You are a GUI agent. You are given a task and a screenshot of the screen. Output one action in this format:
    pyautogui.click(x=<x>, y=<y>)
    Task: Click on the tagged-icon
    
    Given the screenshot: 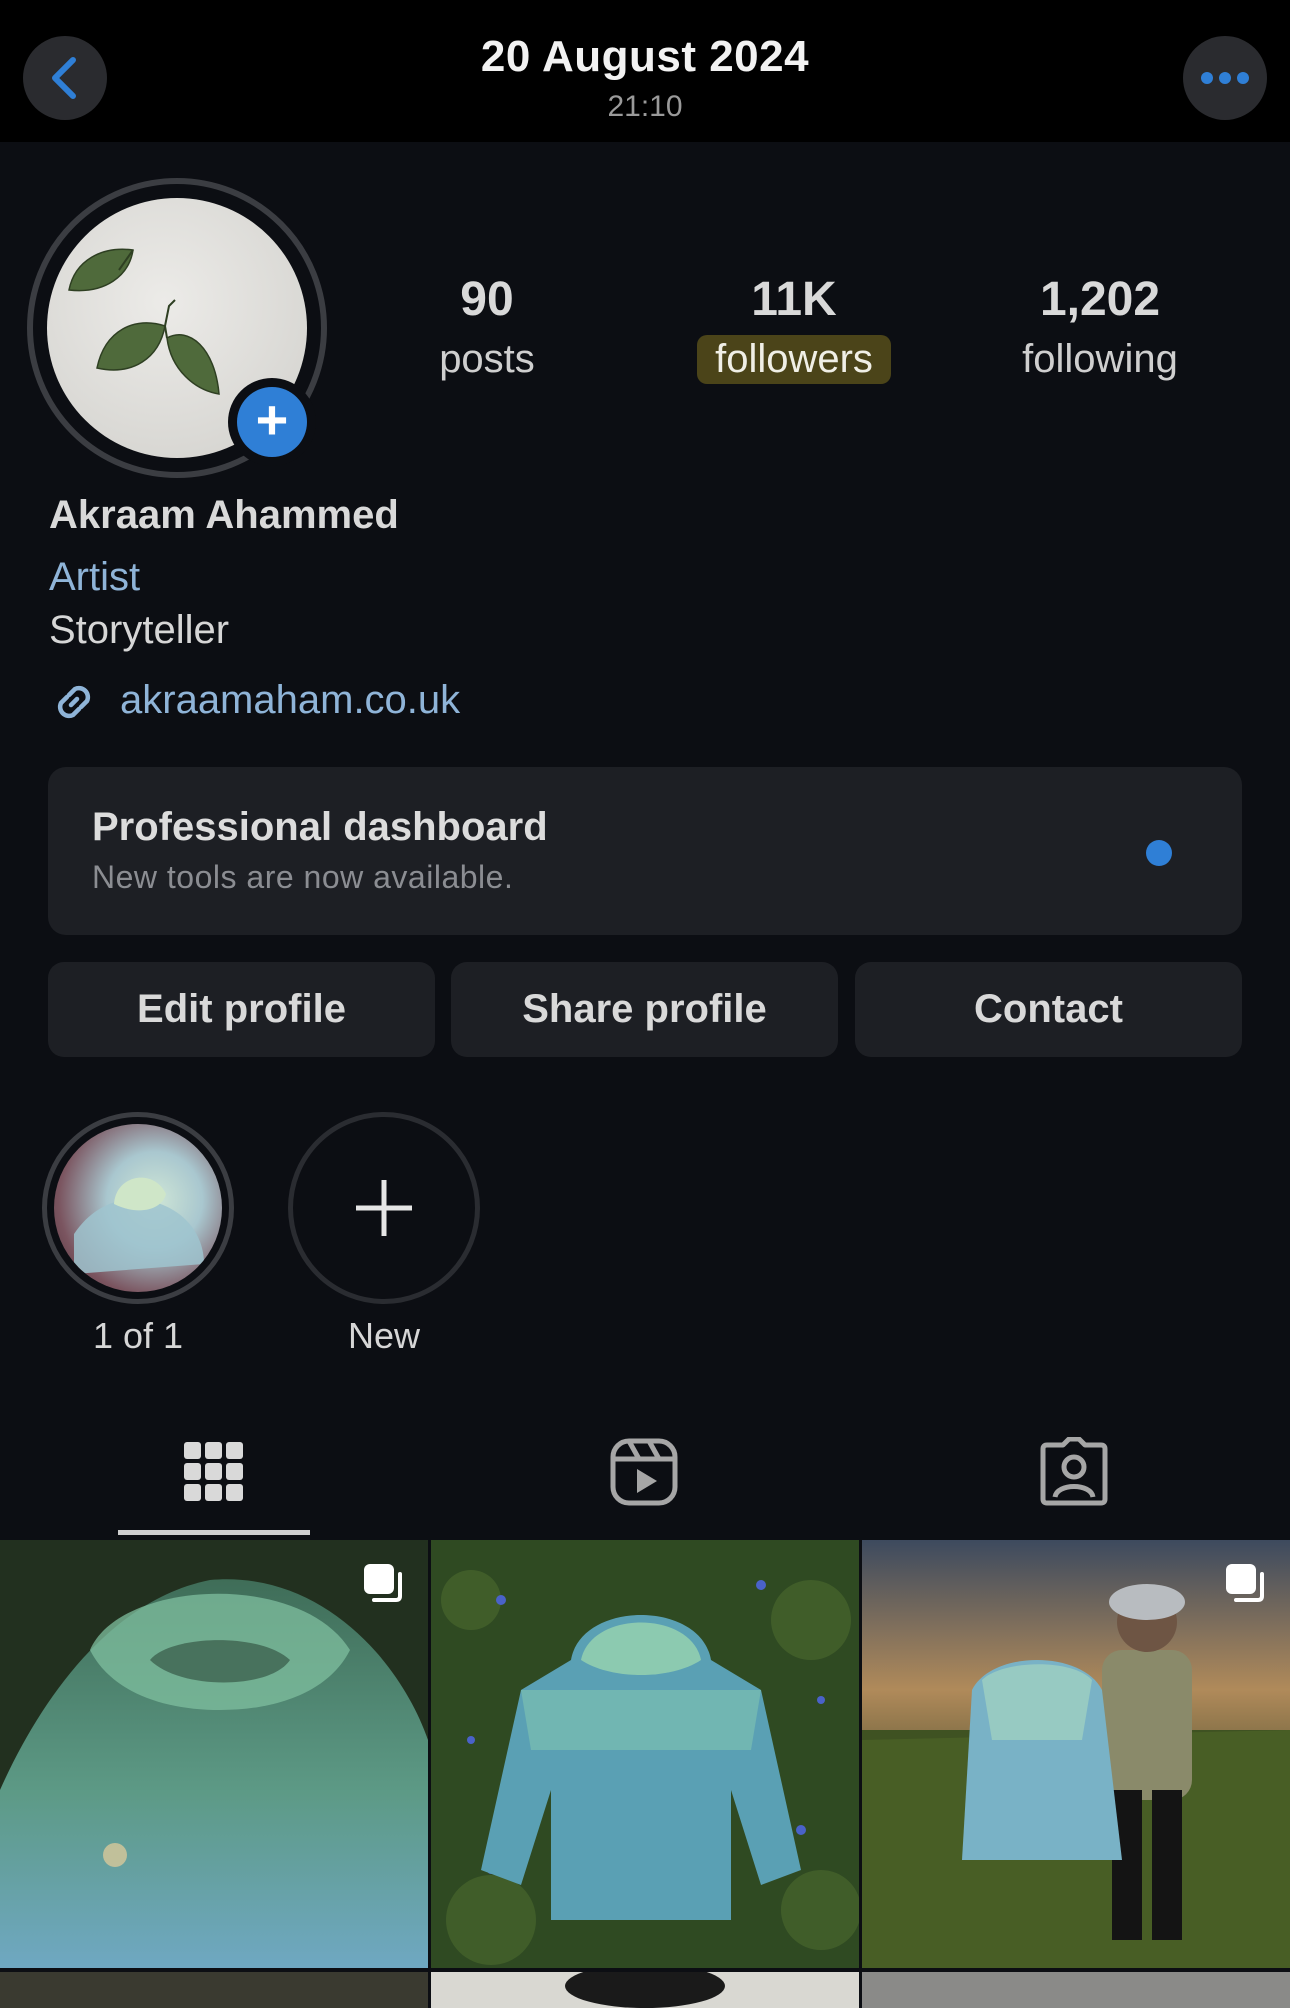 What is the action you would take?
    pyautogui.click(x=1074, y=1471)
    